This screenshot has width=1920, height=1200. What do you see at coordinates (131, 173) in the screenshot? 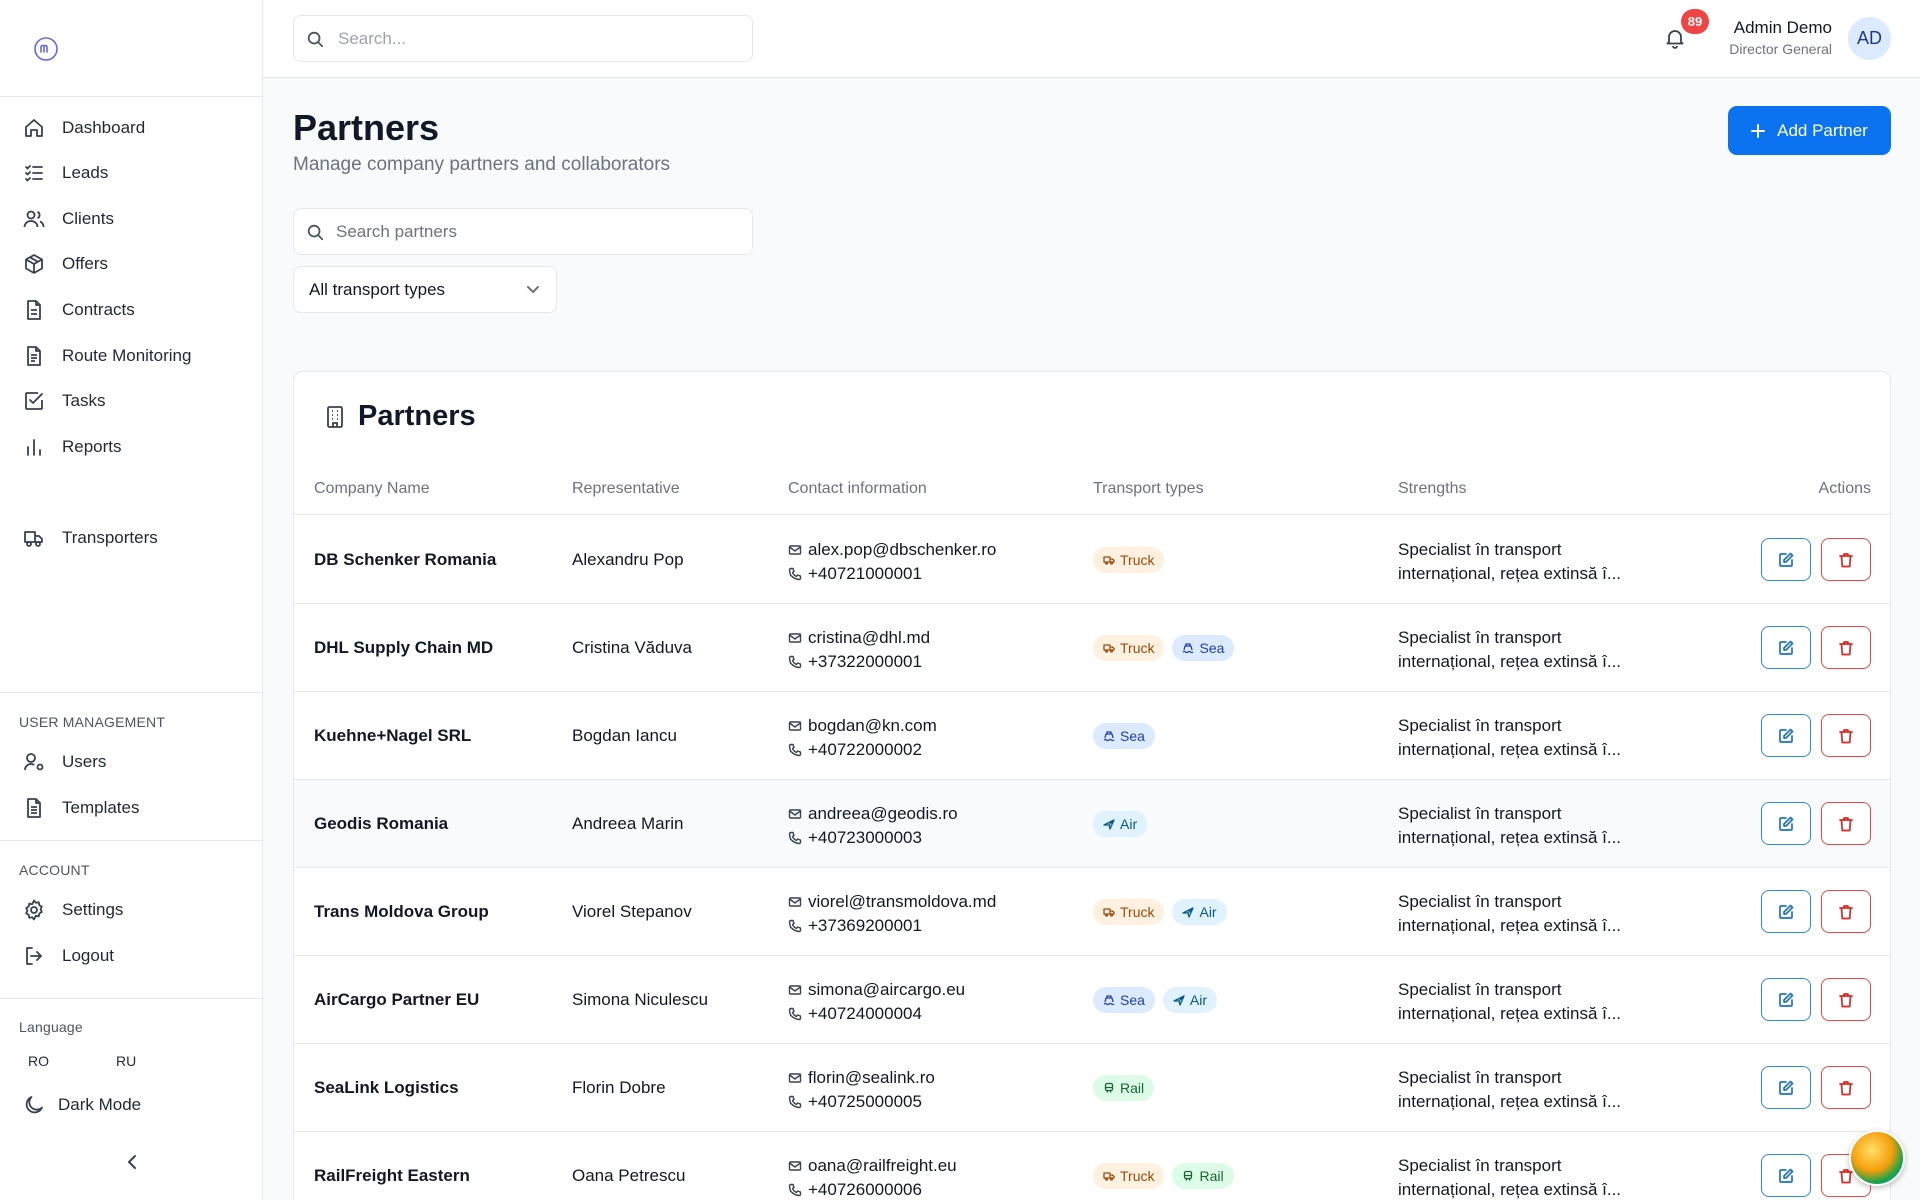
I see `sidebar-item-leads: Leads` at bounding box center [131, 173].